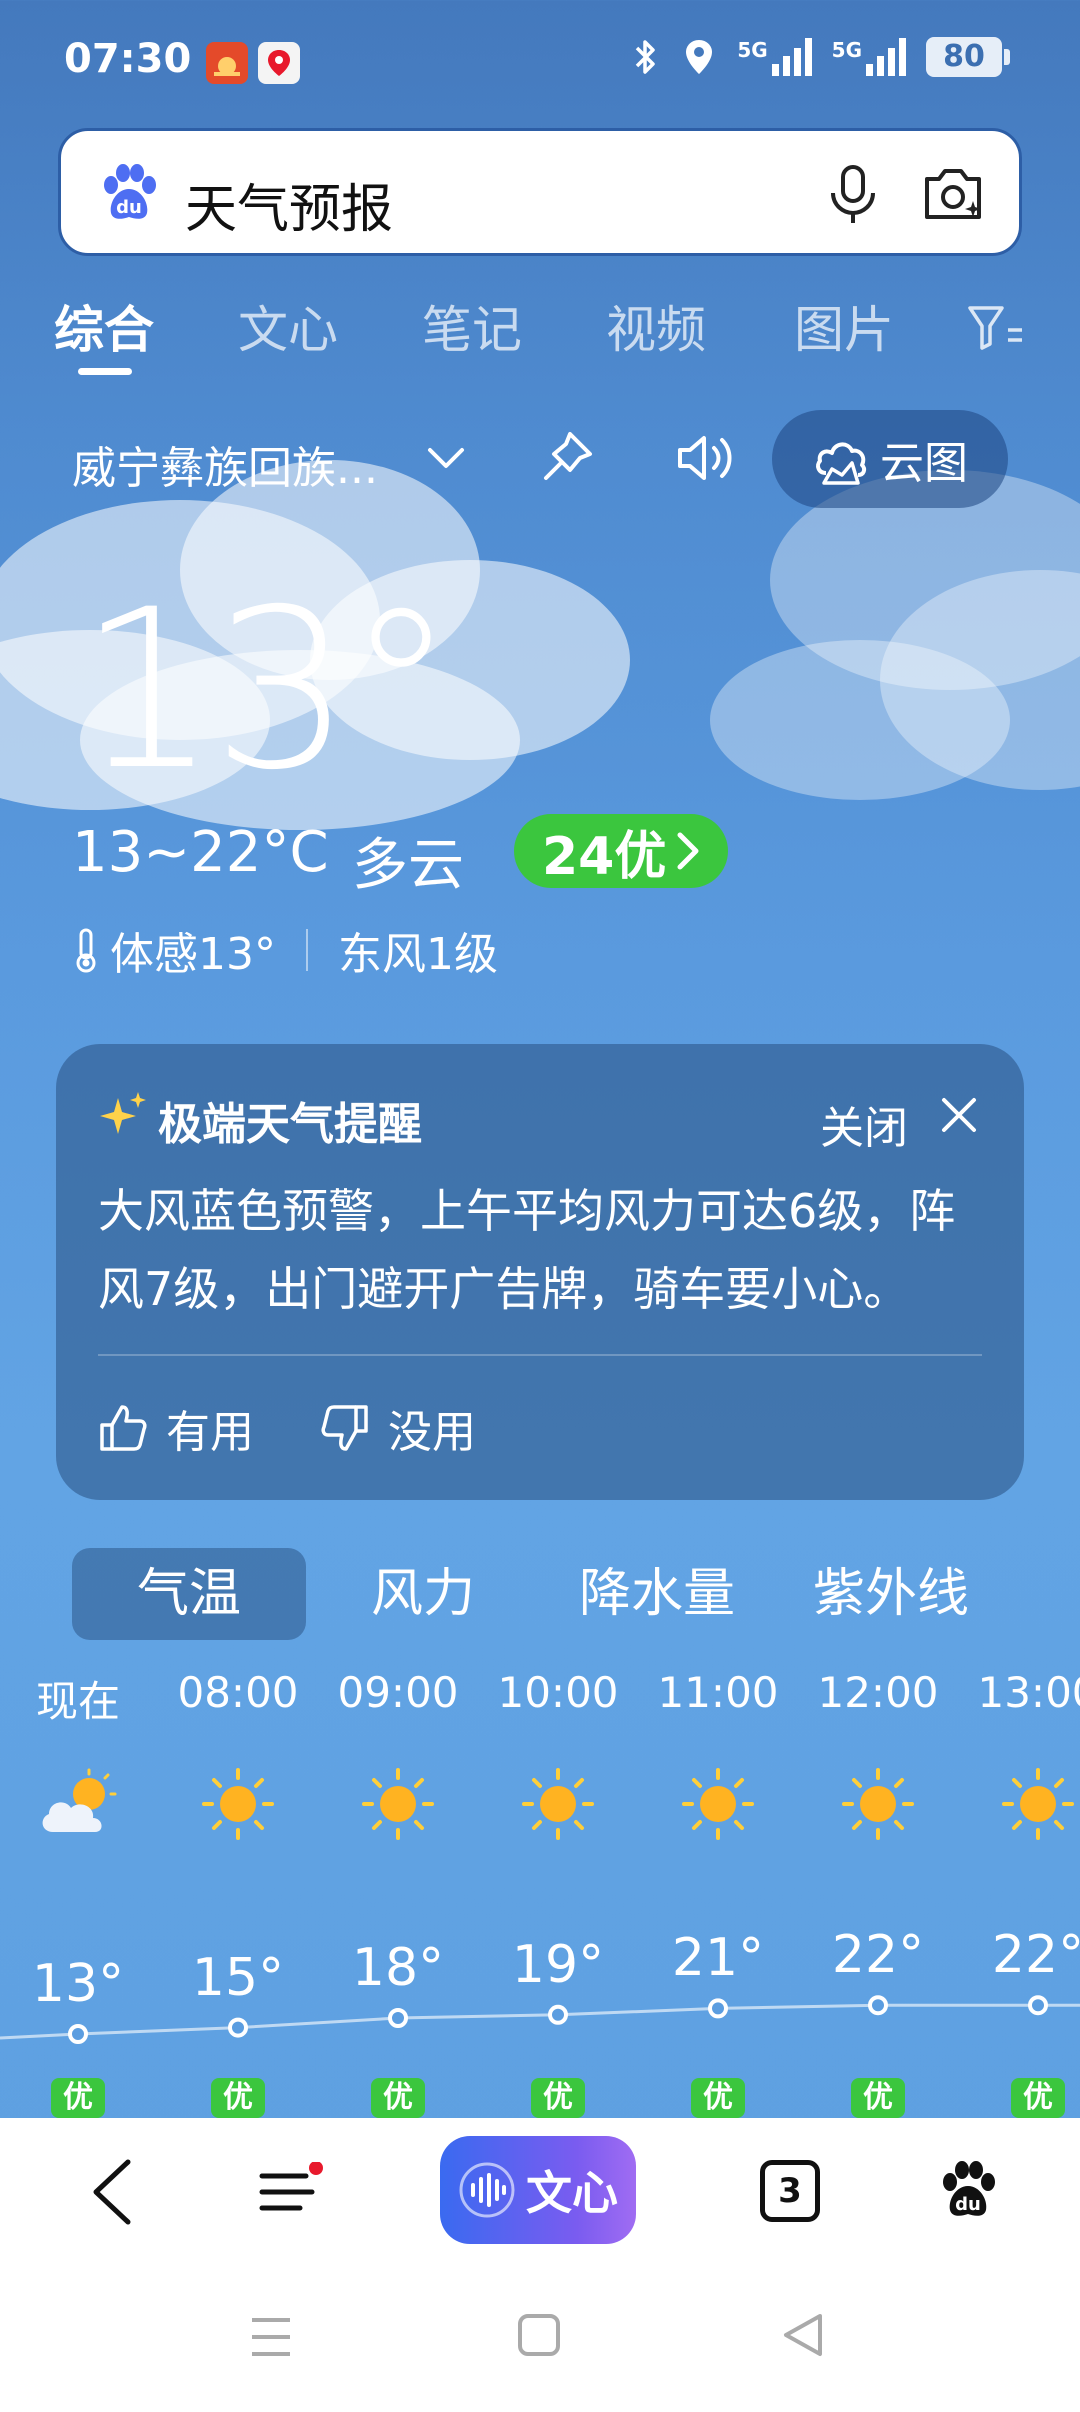 The image size is (1080, 2412). What do you see at coordinates (227, 63) in the screenshot?
I see `app-notification-icon` at bounding box center [227, 63].